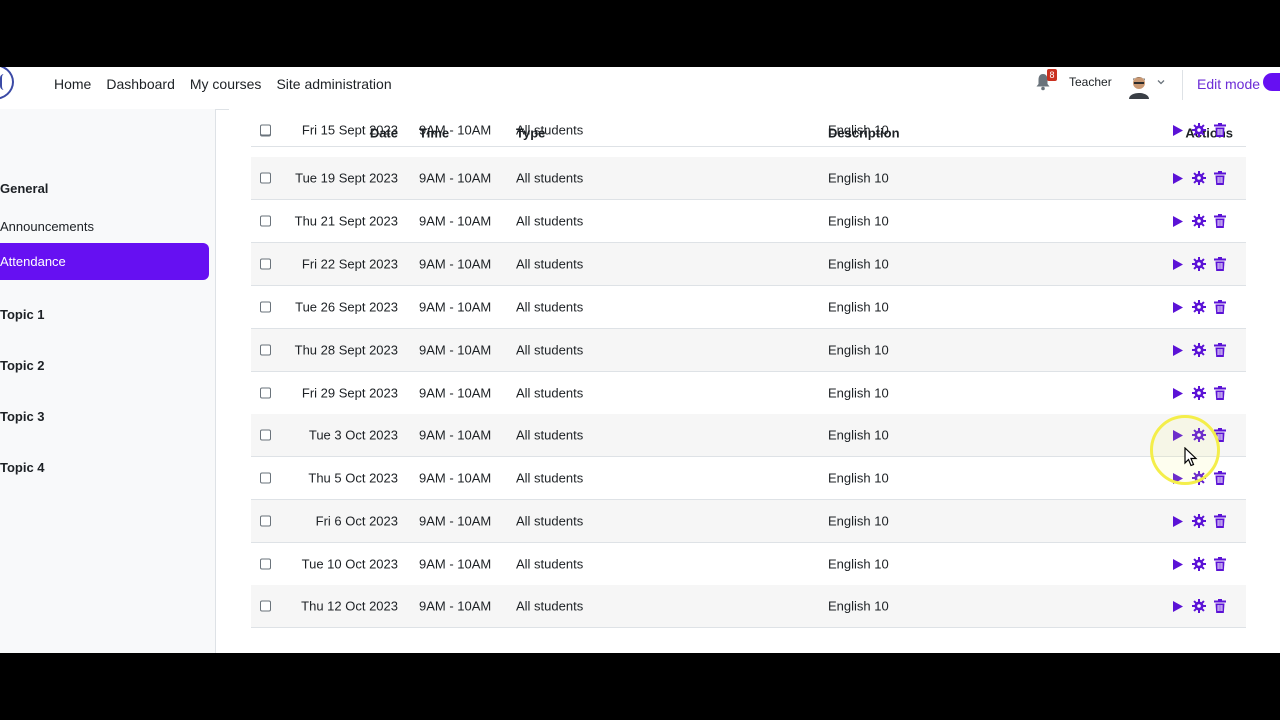  I want to click on session-date: Fri 29 Sept 2023, so click(349, 393).